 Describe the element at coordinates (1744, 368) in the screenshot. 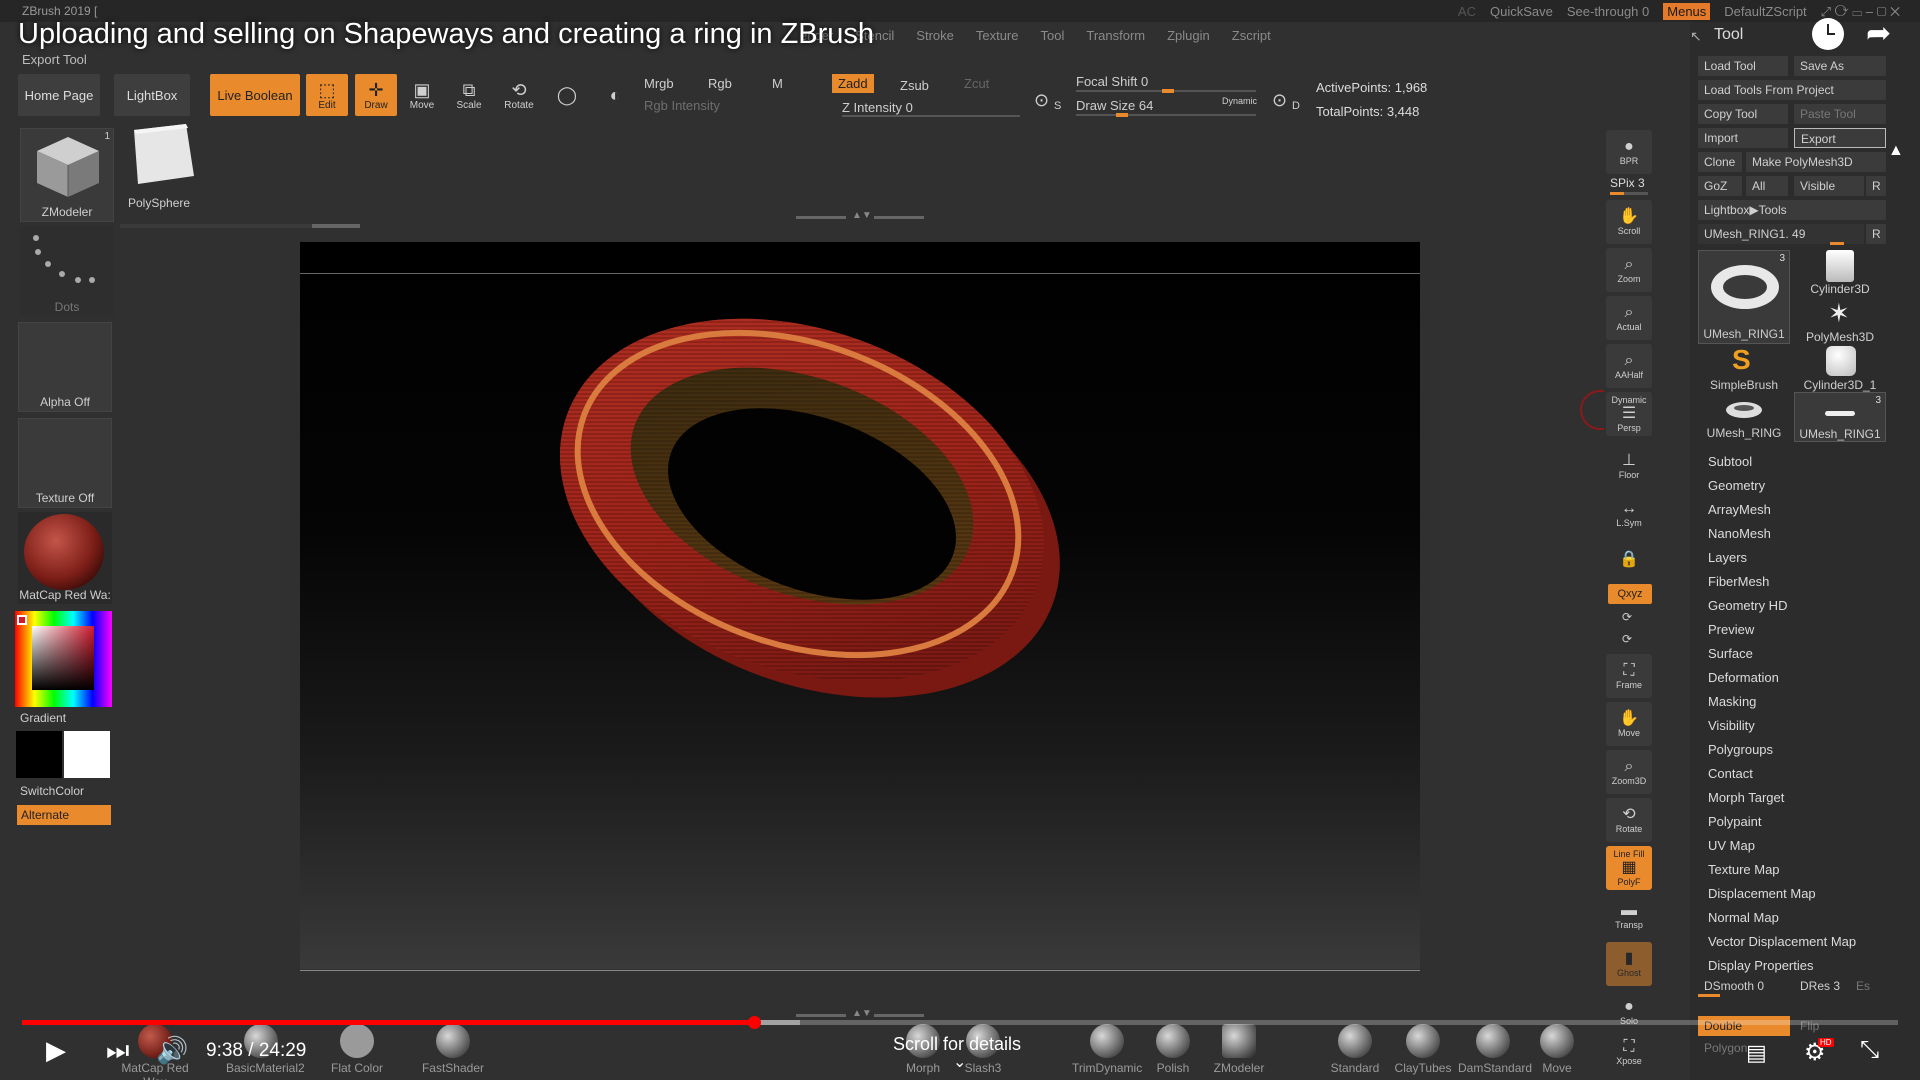

I see `tool-tile-simplebrush: S SimpleBrush` at that location.